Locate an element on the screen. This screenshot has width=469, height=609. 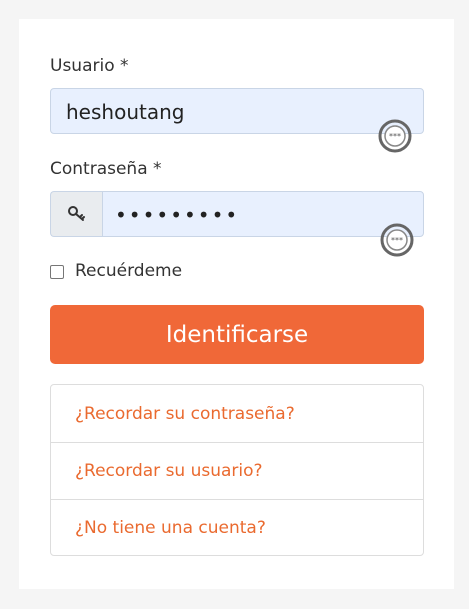
register-link: ¿No tiene una cuenta? is located at coordinates (237, 527).